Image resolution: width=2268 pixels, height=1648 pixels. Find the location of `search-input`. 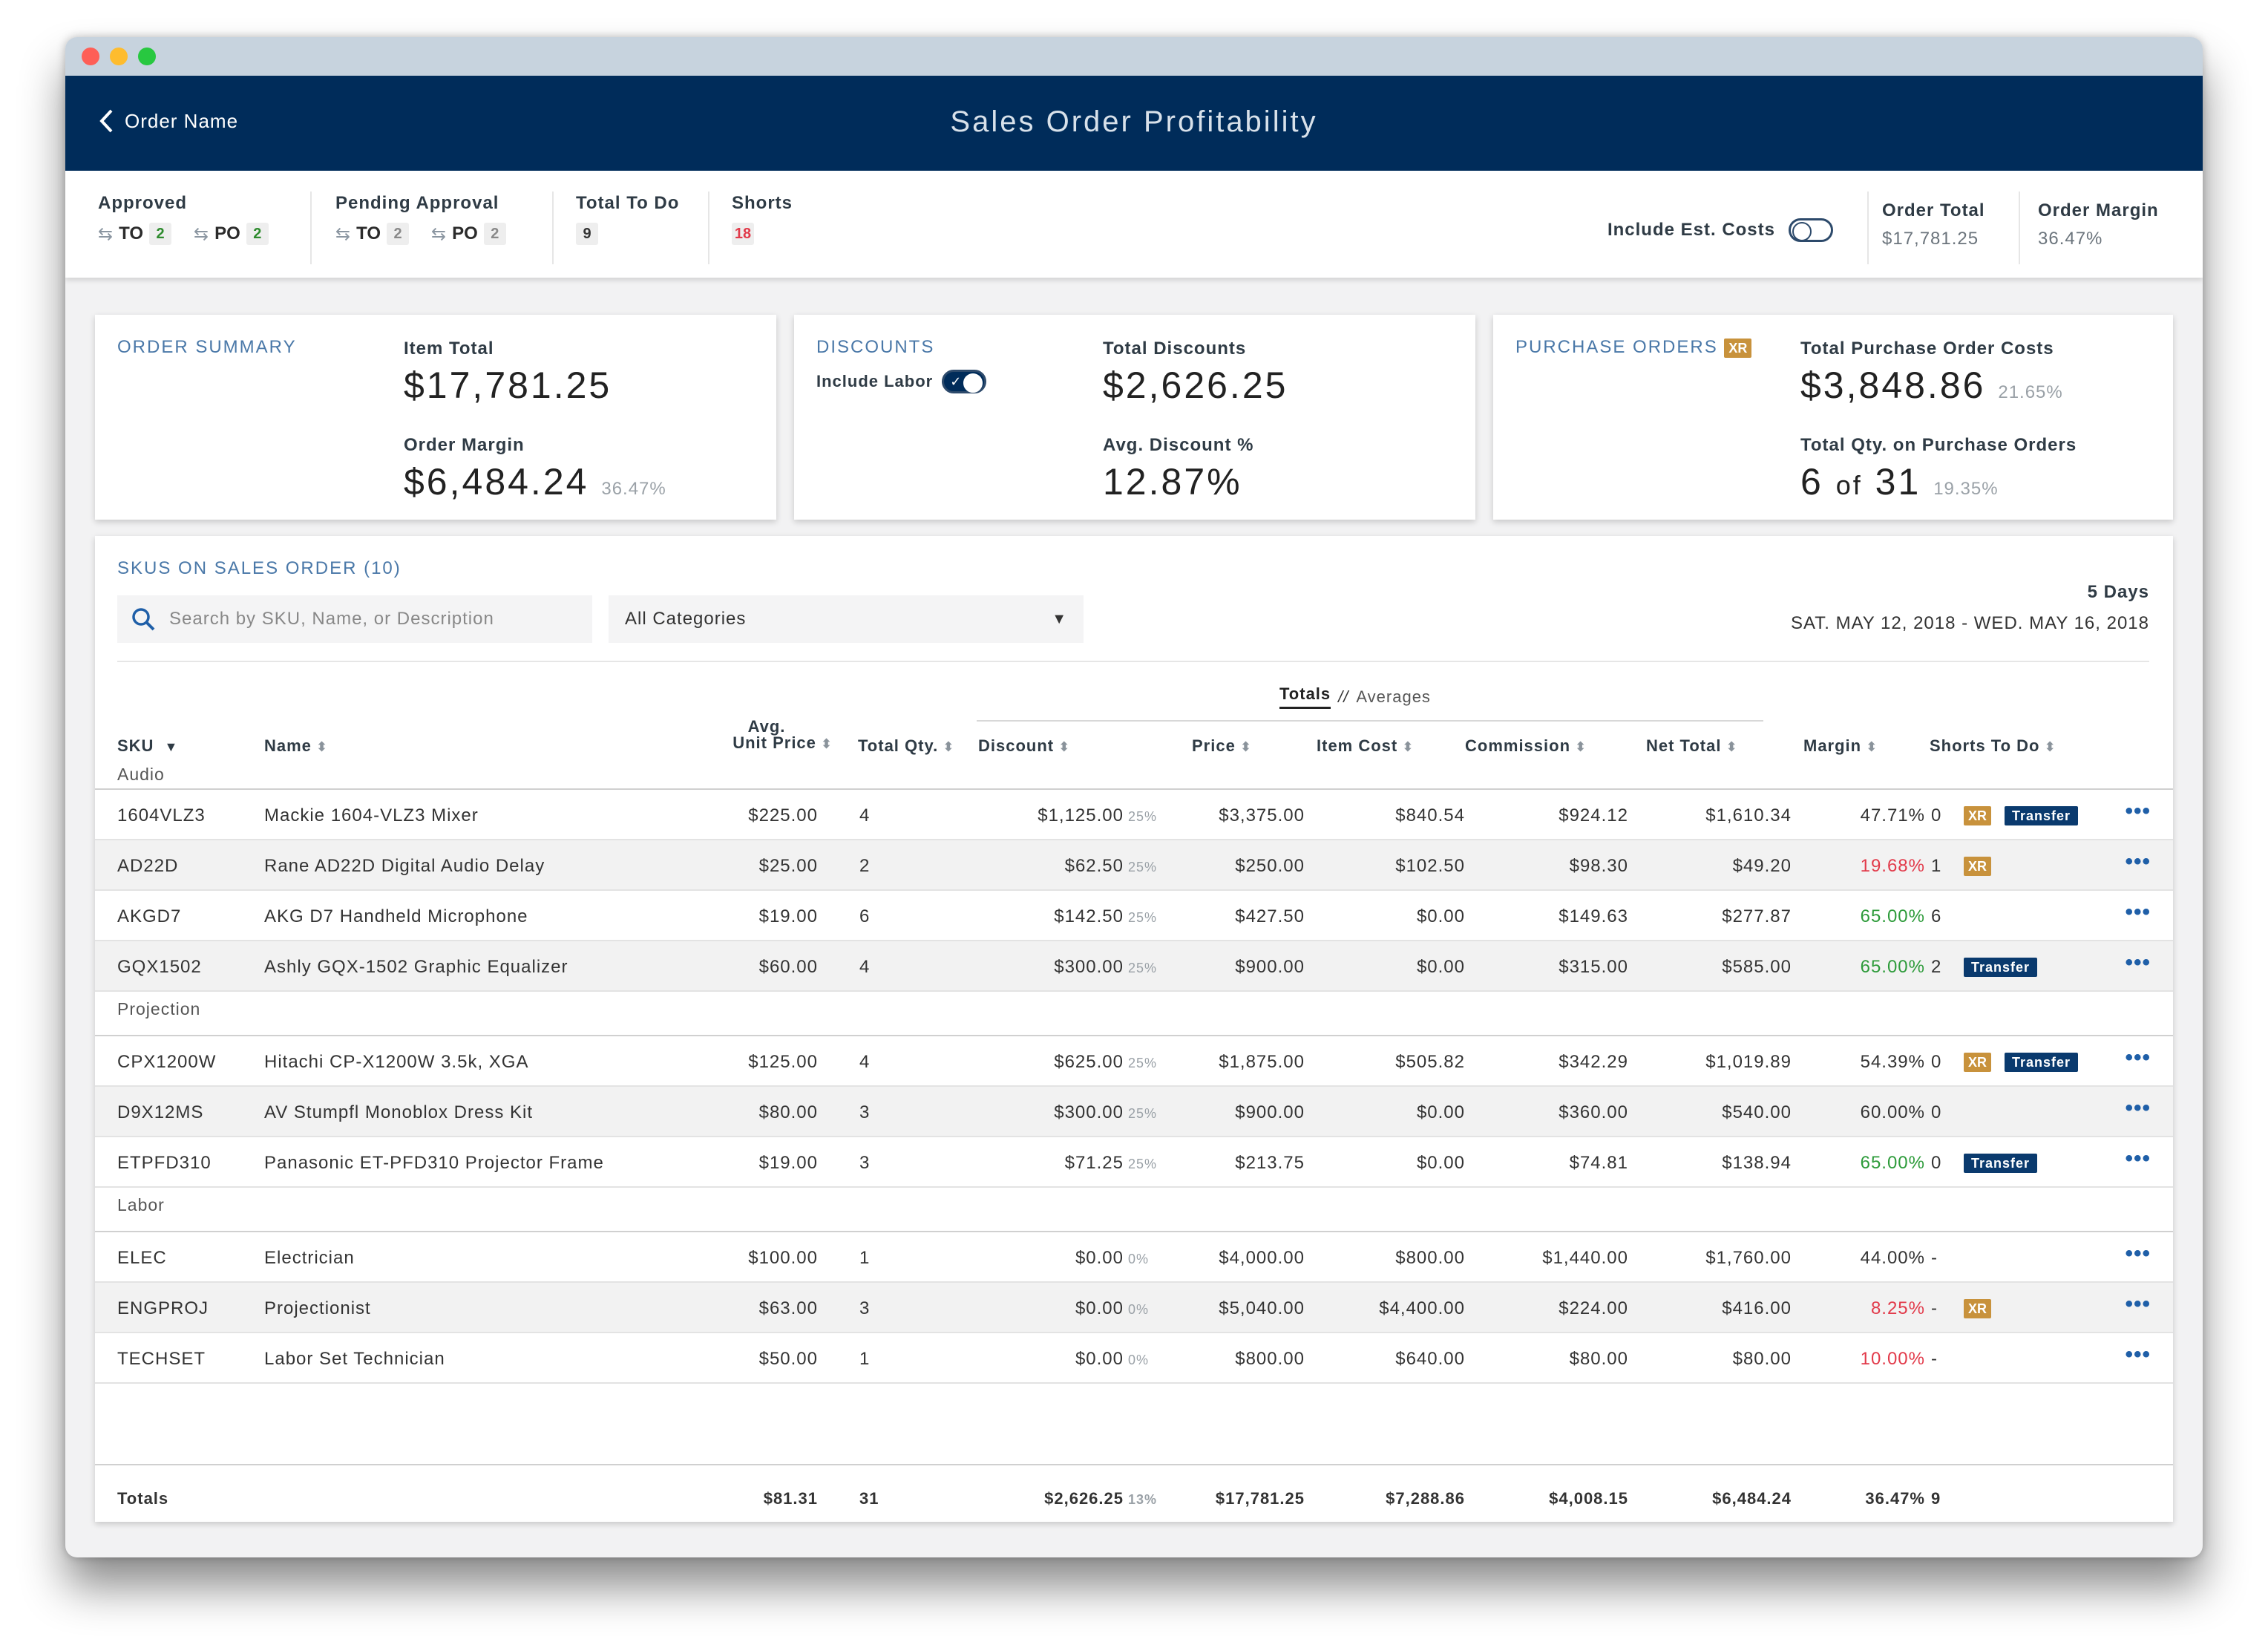

search-input is located at coordinates (369, 619).